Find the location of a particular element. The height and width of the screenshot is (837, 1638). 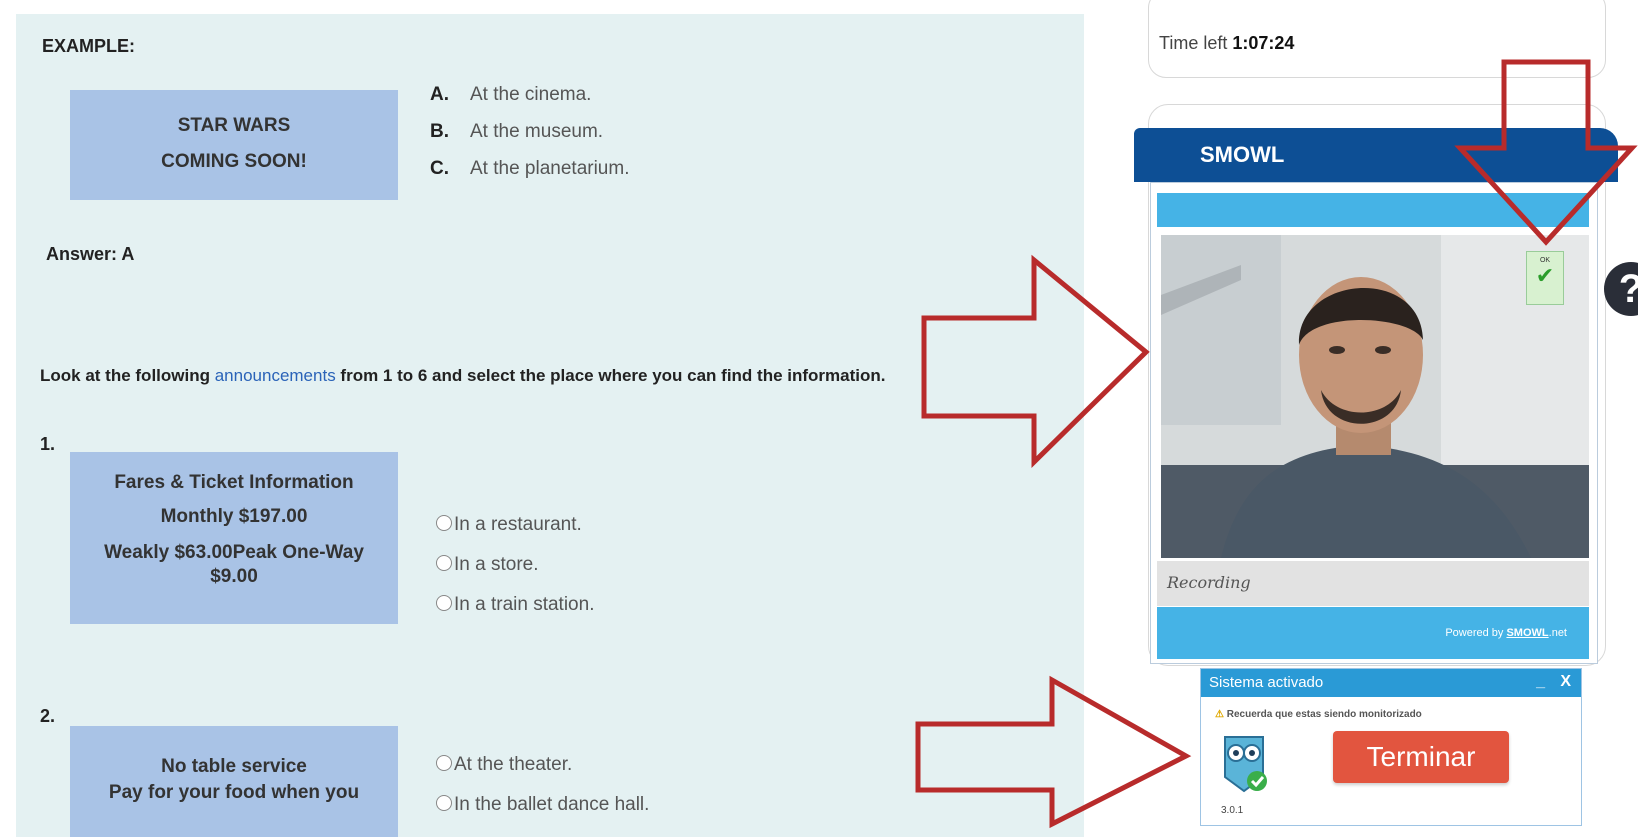

ad-line: STAR WARS is located at coordinates (234, 125).